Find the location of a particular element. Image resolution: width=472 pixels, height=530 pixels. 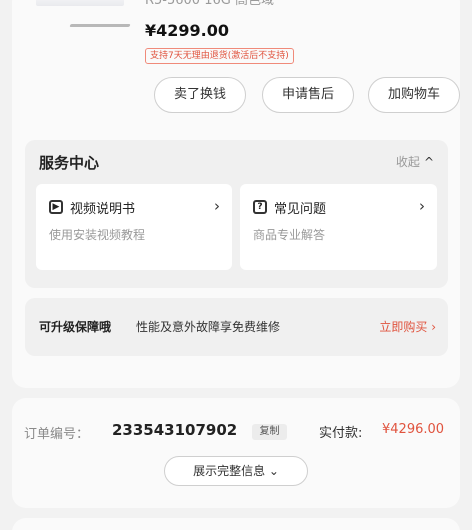

chevron-up-icon: ^ is located at coordinates (428, 162).